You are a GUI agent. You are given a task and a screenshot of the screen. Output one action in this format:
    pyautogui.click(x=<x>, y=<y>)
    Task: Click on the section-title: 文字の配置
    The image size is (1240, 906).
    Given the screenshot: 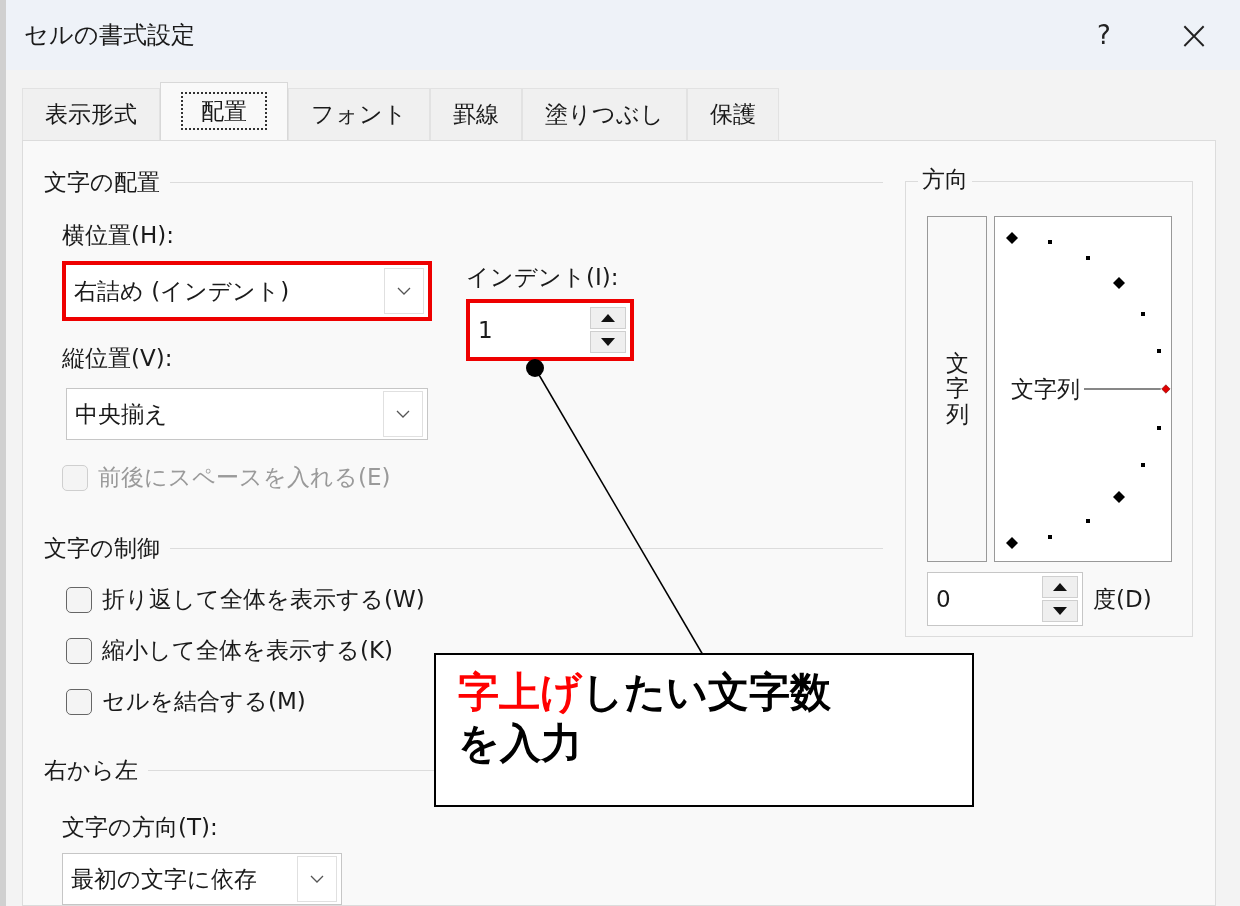 What is the action you would take?
    pyautogui.click(x=102, y=182)
    